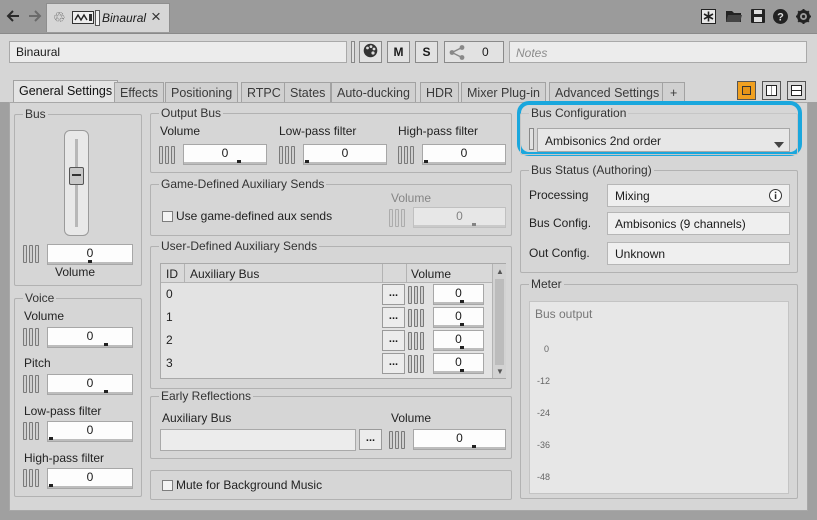 The width and height of the screenshot is (817, 520). I want to click on mute-bg-checkbox, so click(167, 485).